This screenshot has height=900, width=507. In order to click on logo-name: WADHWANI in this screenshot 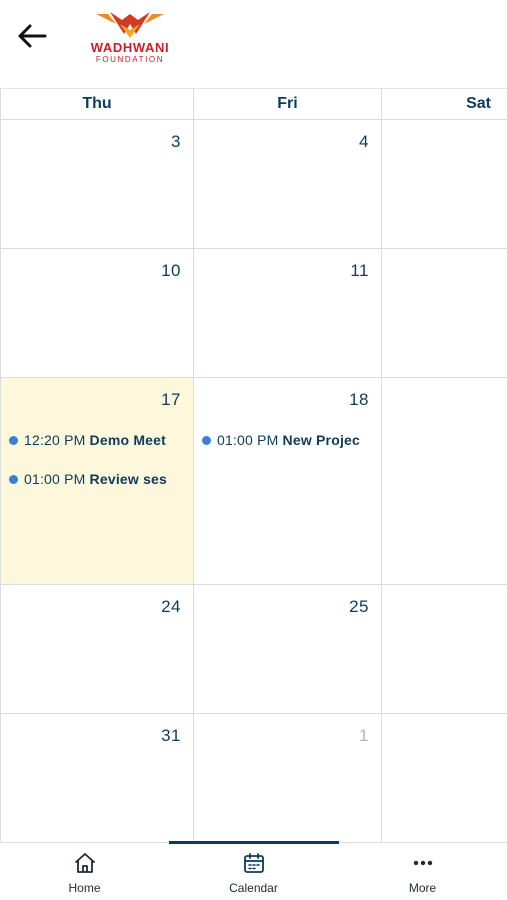, I will do `click(130, 47)`.